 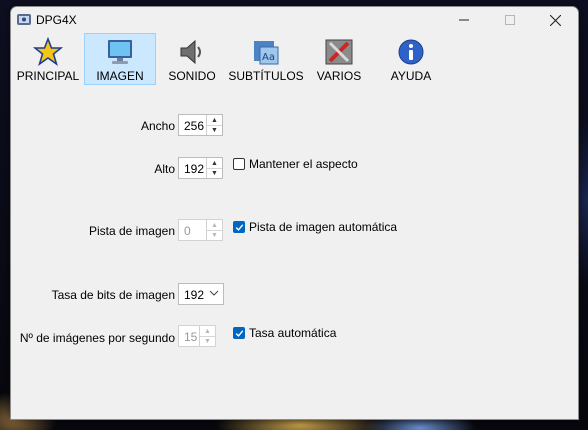 I want to click on keep-aspect-label: Mantener el aspecto, so click(x=303, y=164).